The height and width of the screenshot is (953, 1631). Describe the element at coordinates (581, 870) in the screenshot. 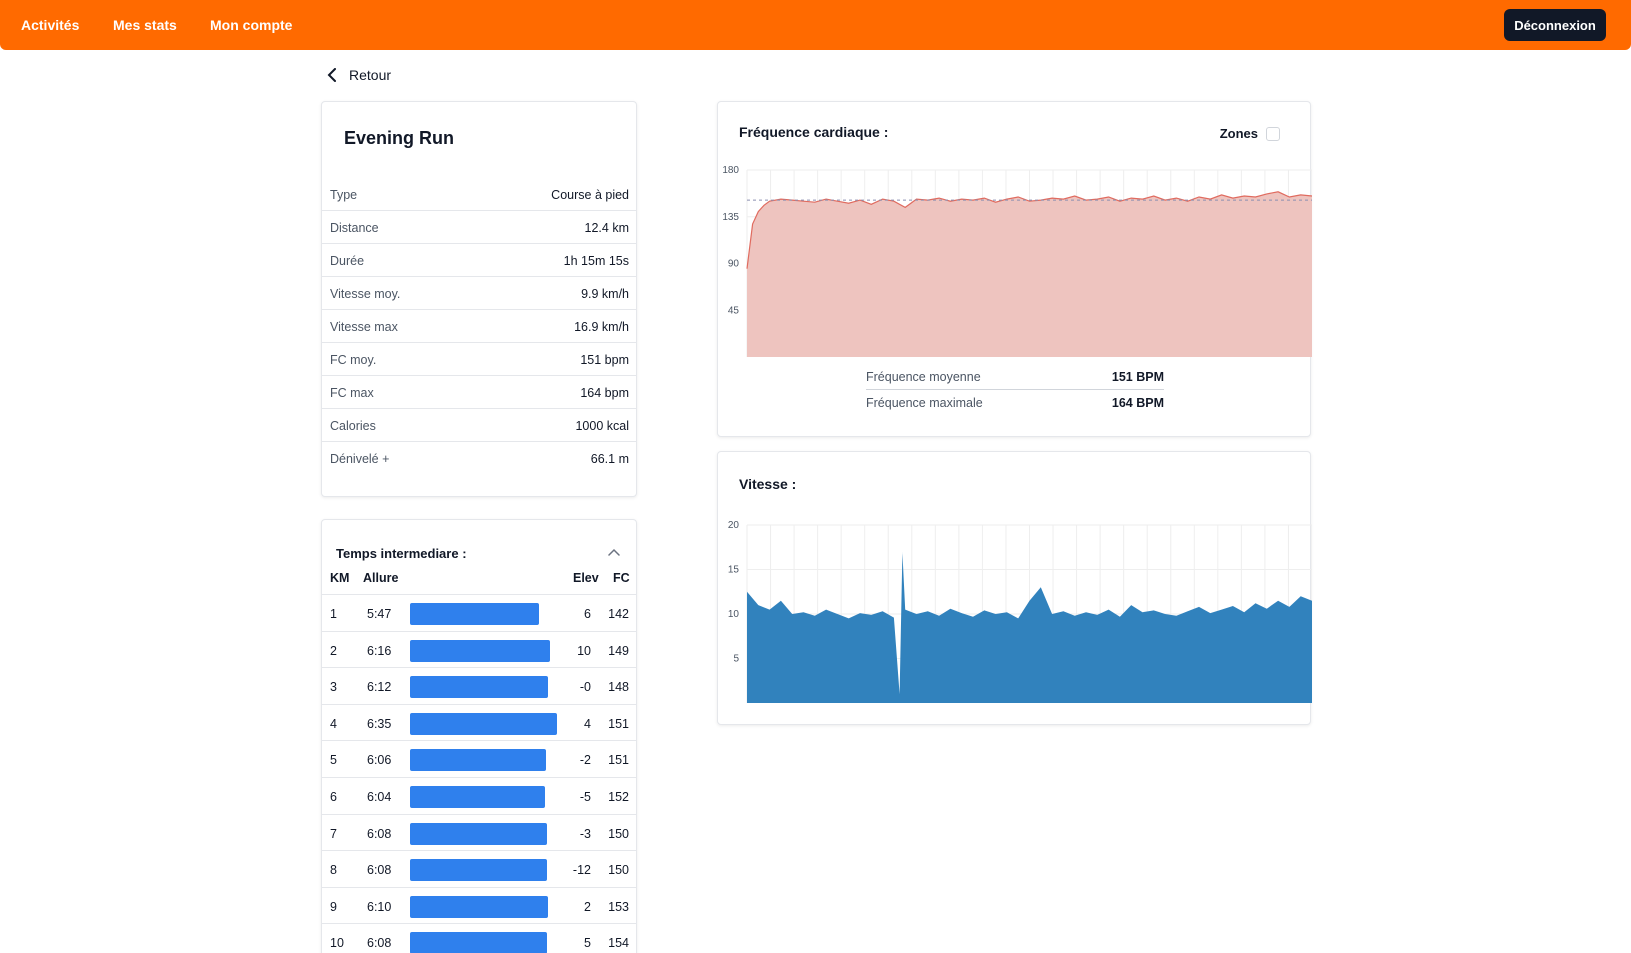

I see `split-elev: -12` at that location.